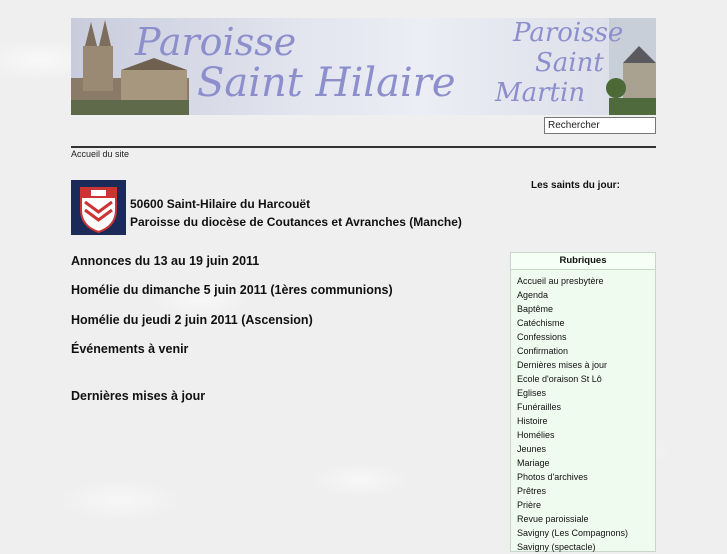 The height and width of the screenshot is (554, 727). Describe the element at coordinates (98, 207) in the screenshot. I see `parish-crest-icon` at that location.